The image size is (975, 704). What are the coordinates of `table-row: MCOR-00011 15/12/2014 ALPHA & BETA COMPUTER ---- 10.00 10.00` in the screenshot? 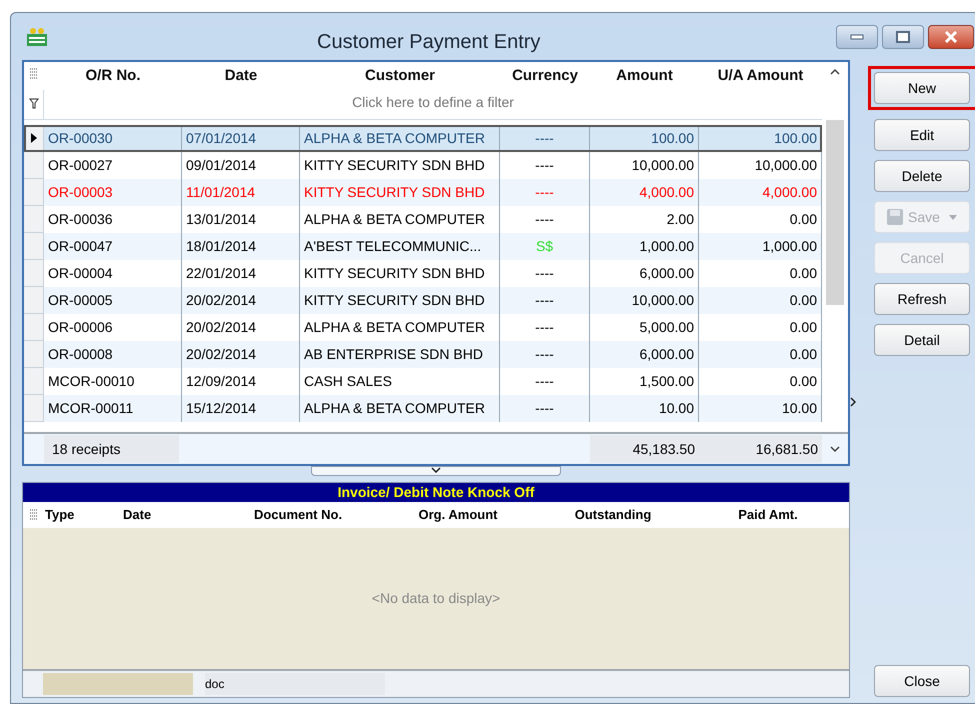 It's located at (423, 408).